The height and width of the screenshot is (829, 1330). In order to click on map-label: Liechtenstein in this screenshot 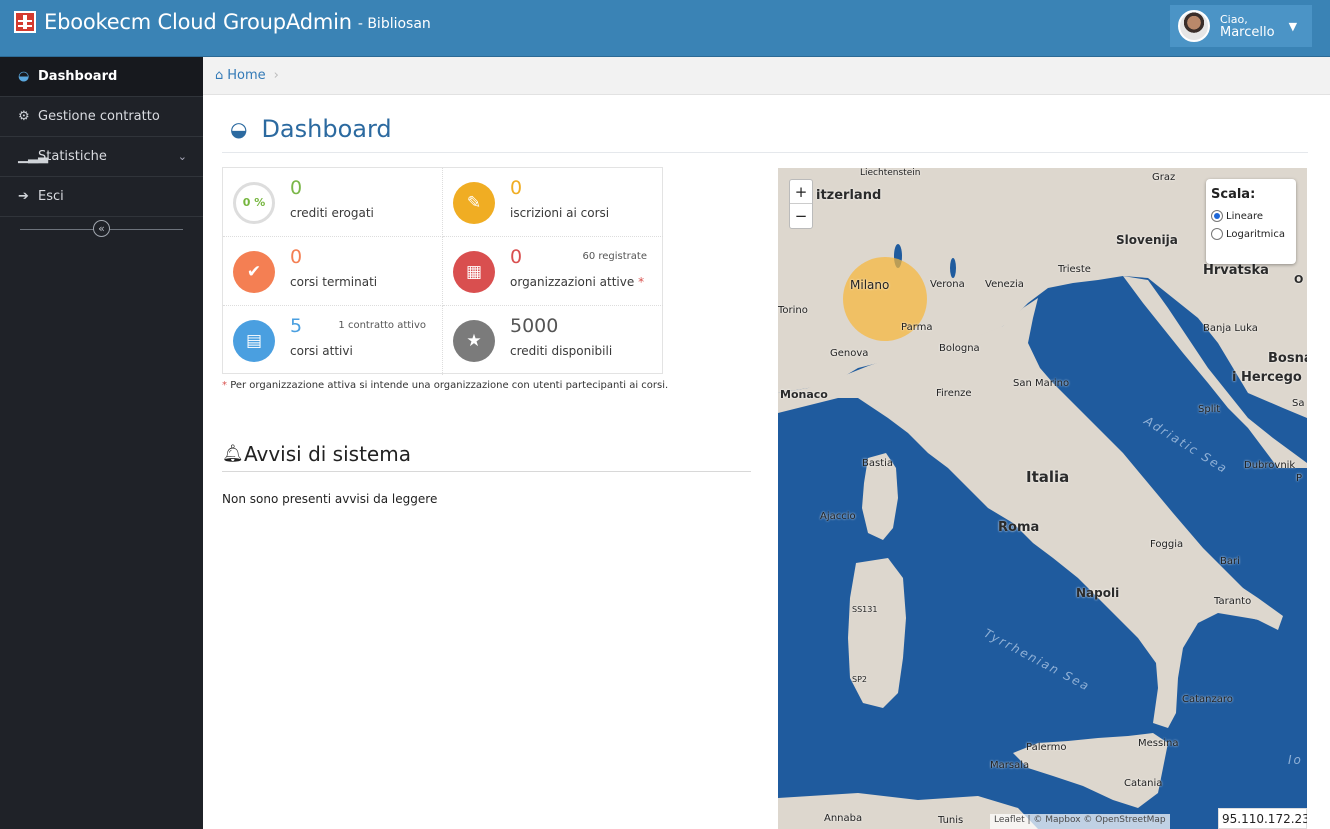, I will do `click(890, 173)`.